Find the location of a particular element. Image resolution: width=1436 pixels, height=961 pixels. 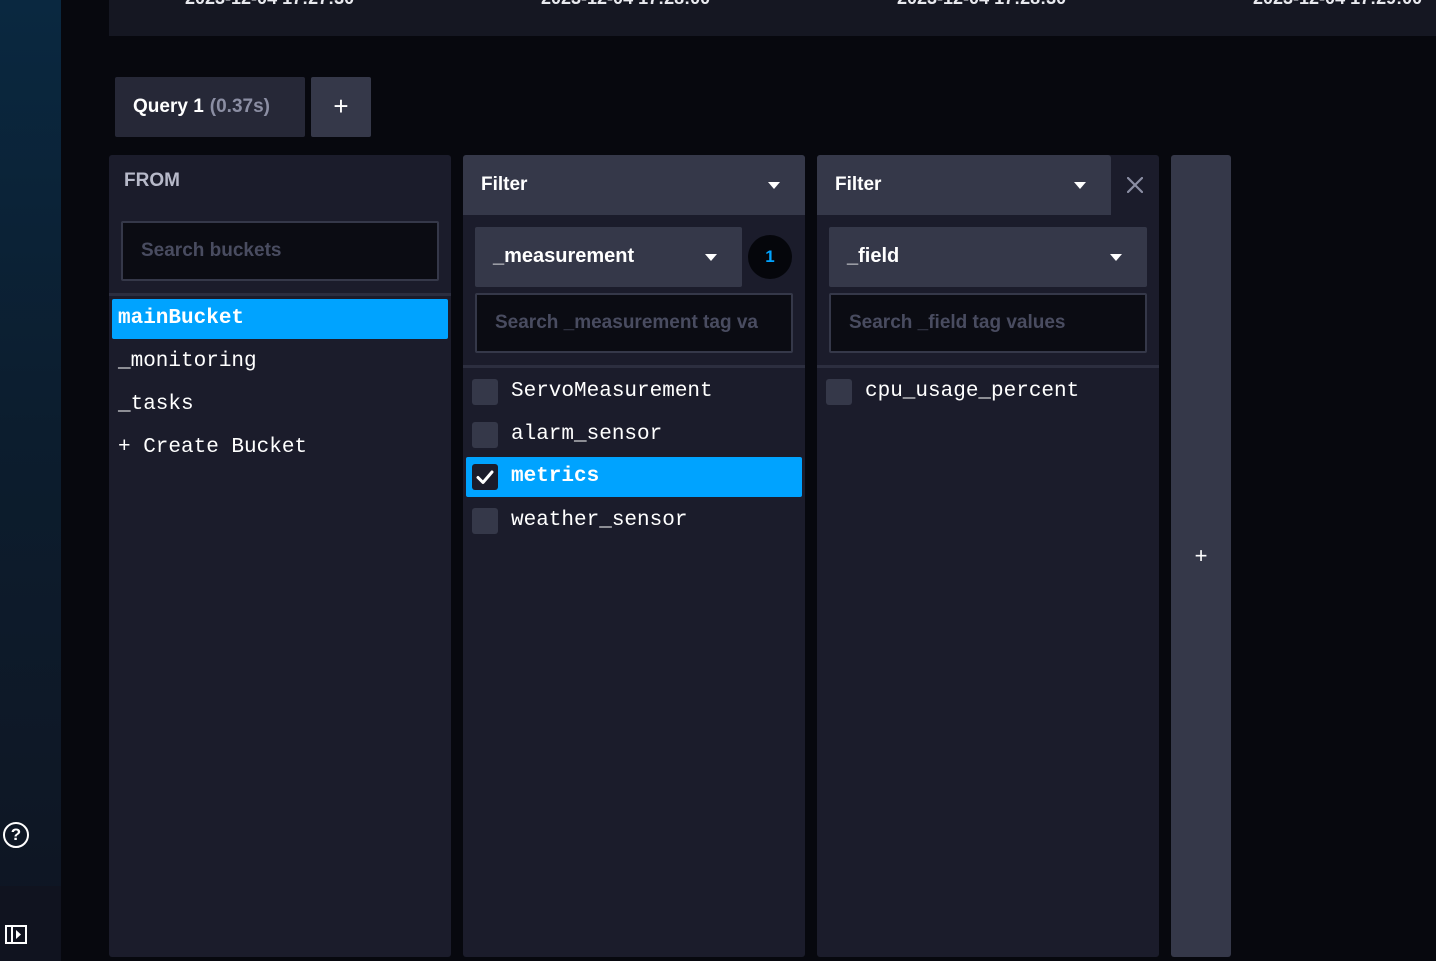

nav-footer is located at coordinates (30, 923).